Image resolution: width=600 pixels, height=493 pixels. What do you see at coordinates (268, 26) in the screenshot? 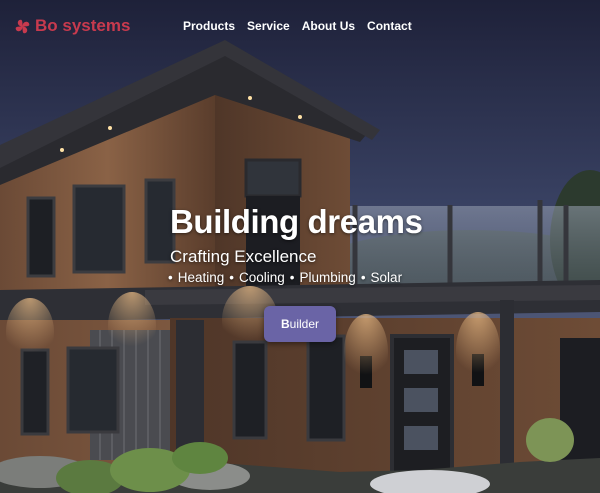
I see `nav-link-service: Service` at bounding box center [268, 26].